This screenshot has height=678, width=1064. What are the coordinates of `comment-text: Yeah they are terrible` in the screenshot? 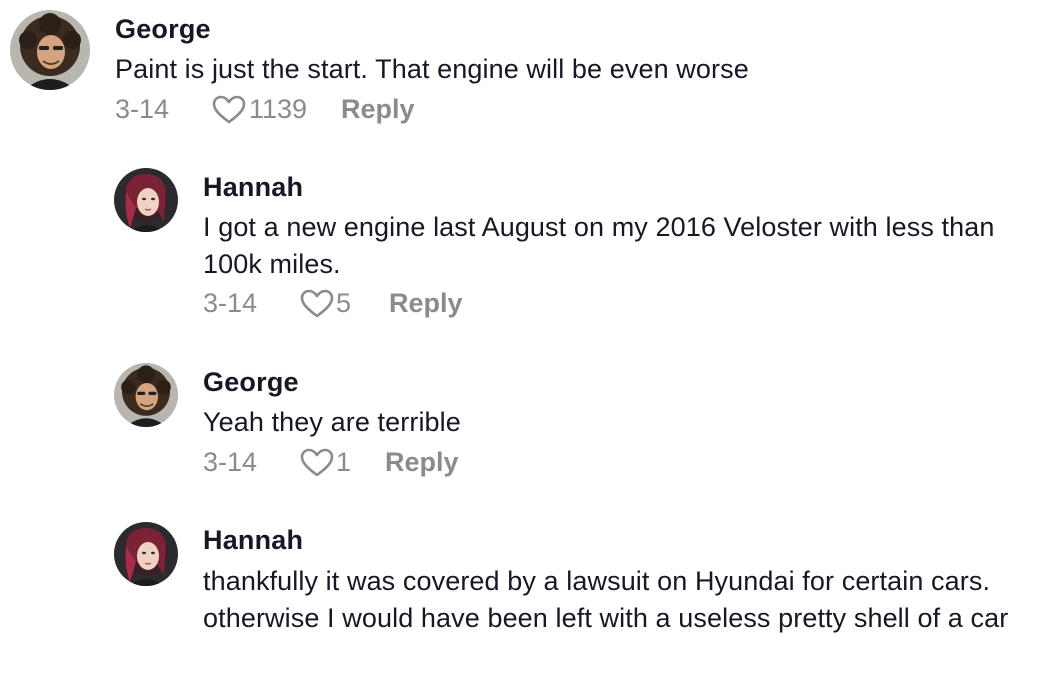 It's located at (332, 422).